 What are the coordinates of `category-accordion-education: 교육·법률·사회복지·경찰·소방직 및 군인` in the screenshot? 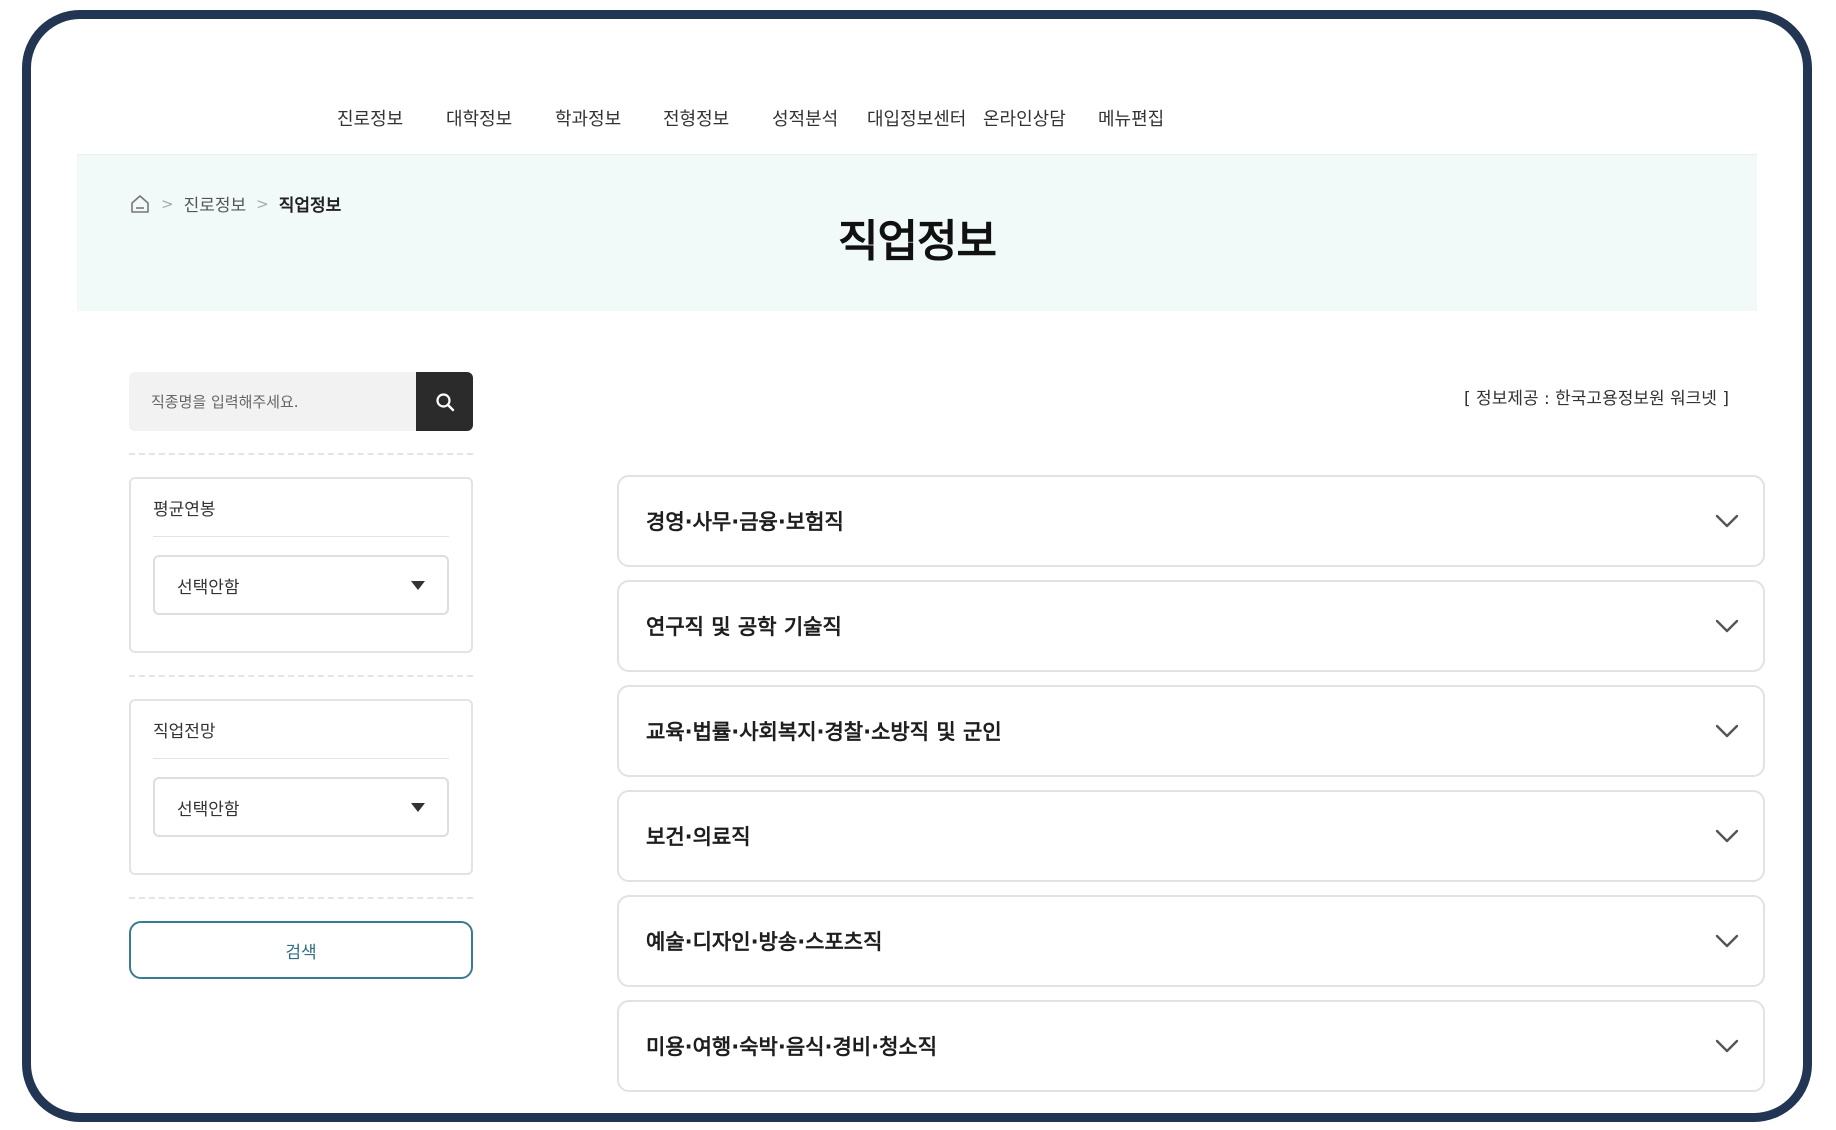 It's located at (1191, 731).